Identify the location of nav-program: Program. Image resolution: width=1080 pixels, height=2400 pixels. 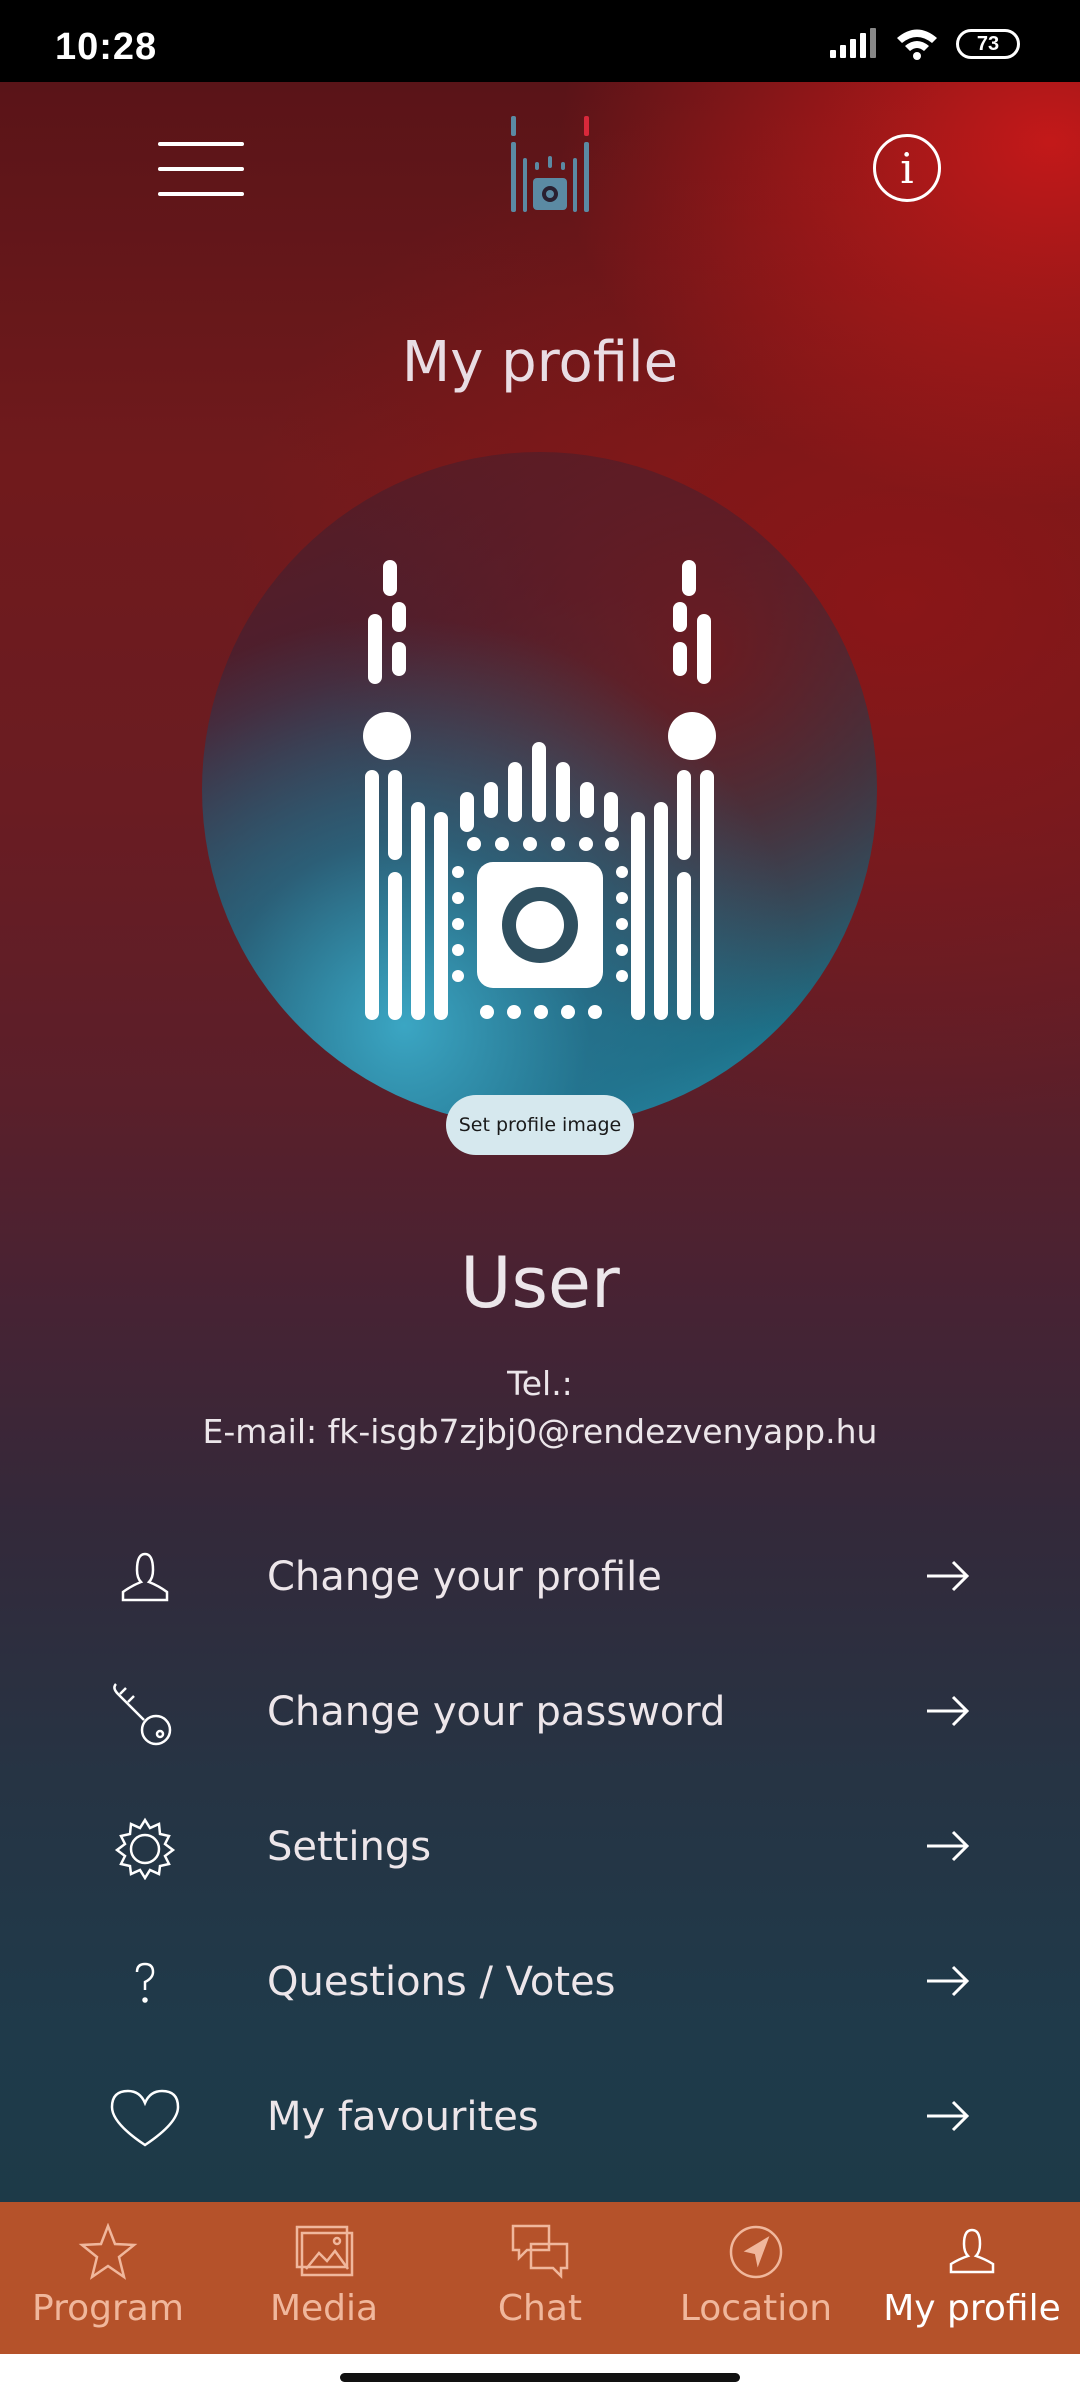
(108, 2278).